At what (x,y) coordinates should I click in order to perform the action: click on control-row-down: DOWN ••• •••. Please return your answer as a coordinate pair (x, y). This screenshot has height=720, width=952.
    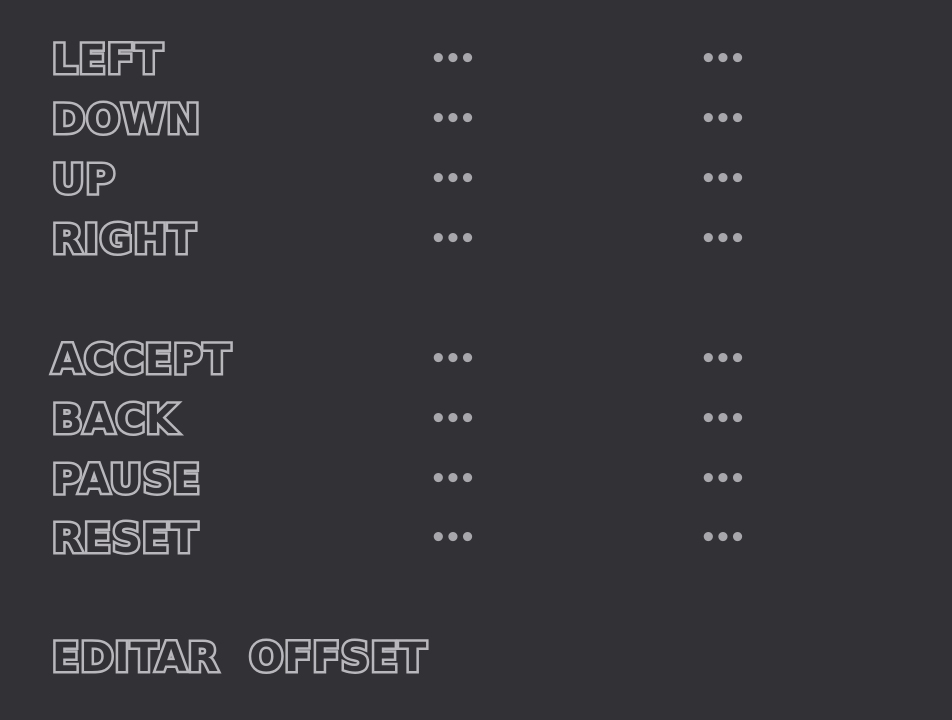
    Looking at the image, I should click on (476, 127).